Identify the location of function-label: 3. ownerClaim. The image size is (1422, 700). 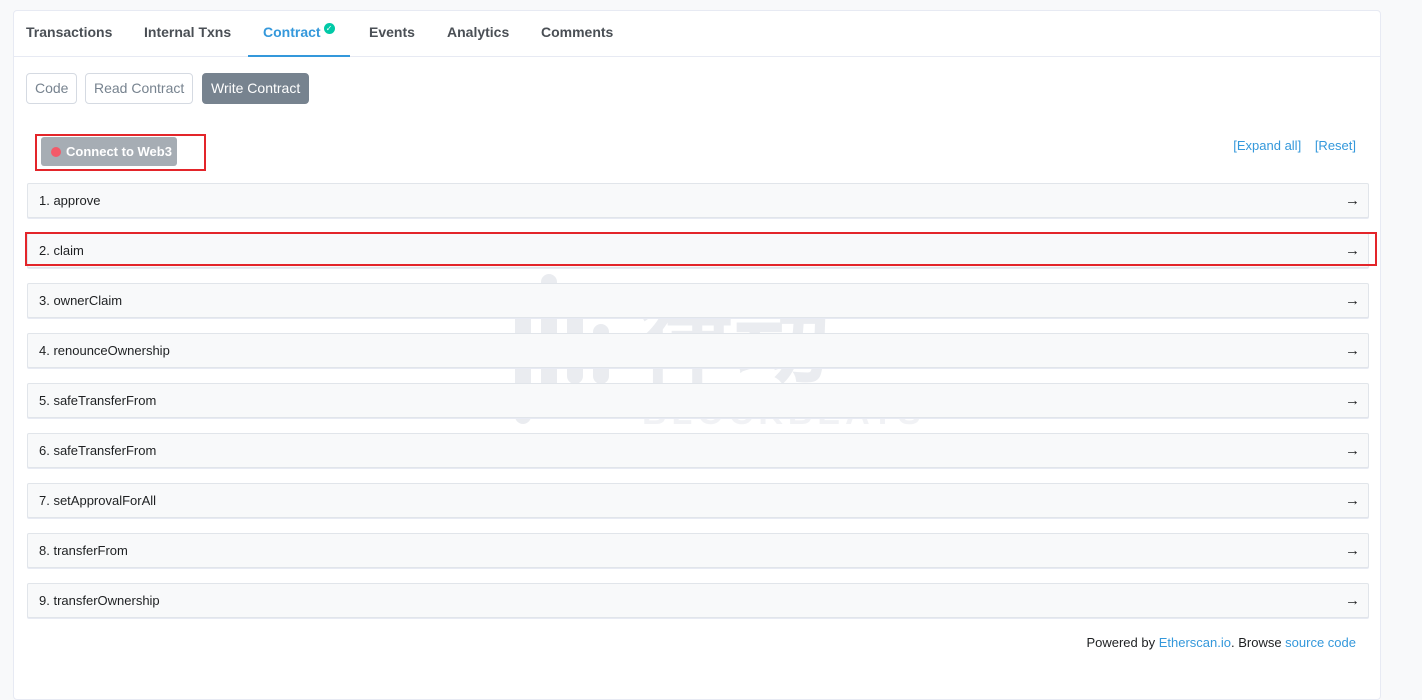
(81, 300).